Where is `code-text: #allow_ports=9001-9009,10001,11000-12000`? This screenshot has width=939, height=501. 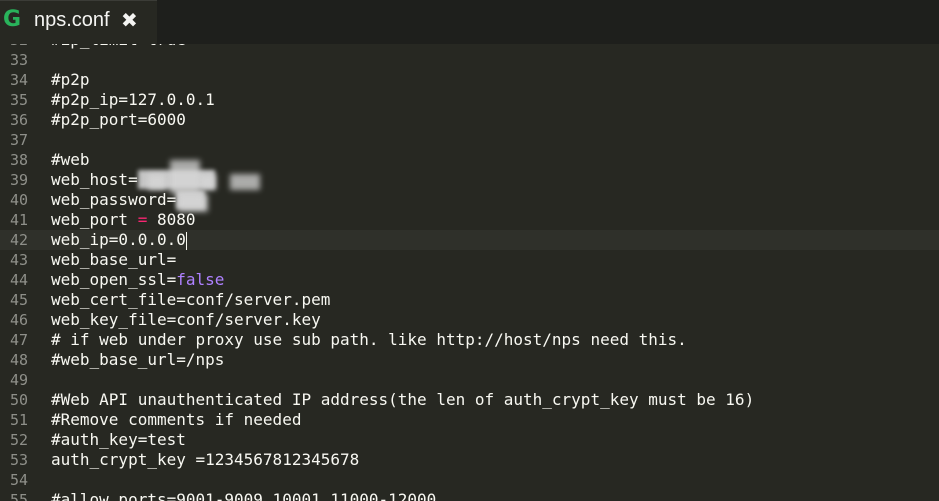 code-text: #allow_ports=9001-9009,10001,11000-12000 is located at coordinates (243, 495).